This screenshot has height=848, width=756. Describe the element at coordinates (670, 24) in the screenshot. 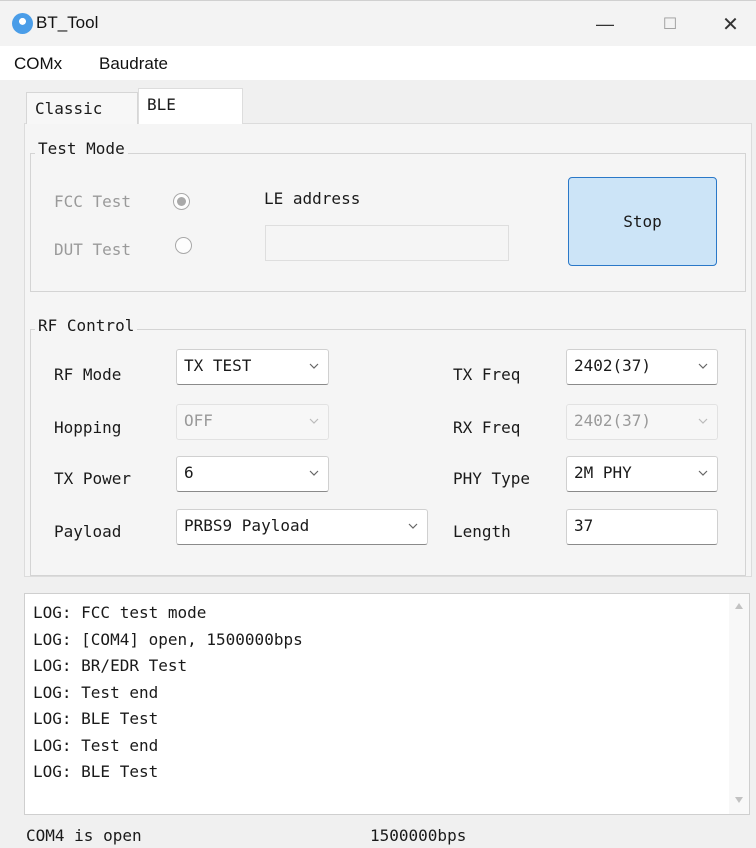

I see `maximize-button: ☐` at that location.